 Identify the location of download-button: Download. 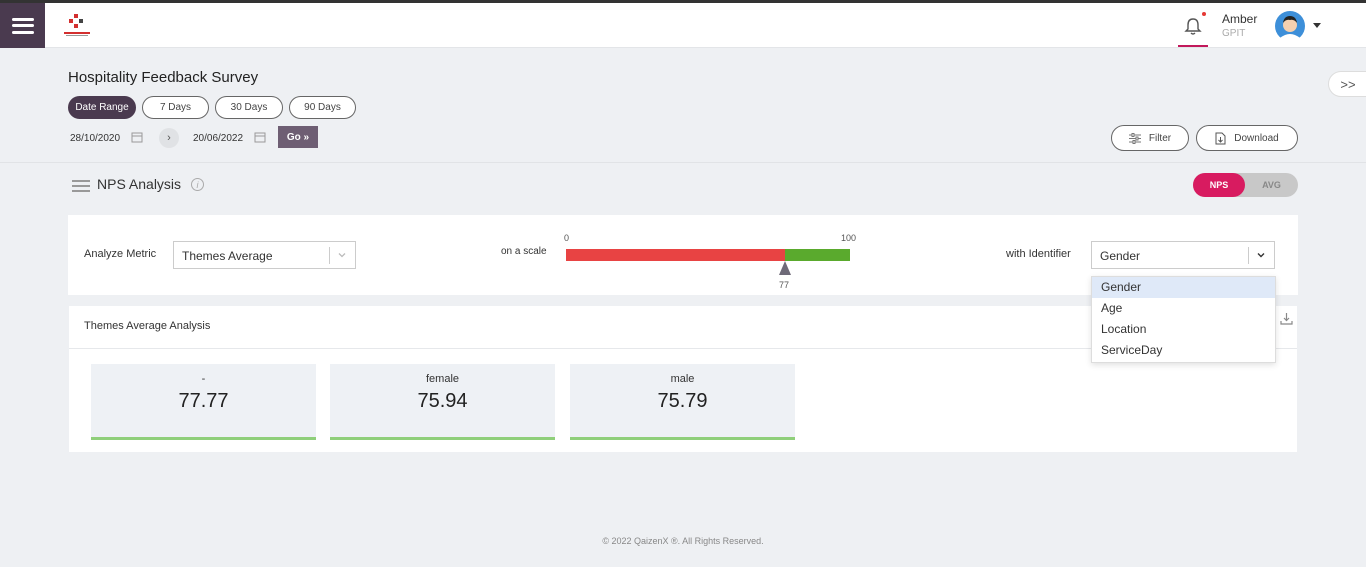
(1247, 138).